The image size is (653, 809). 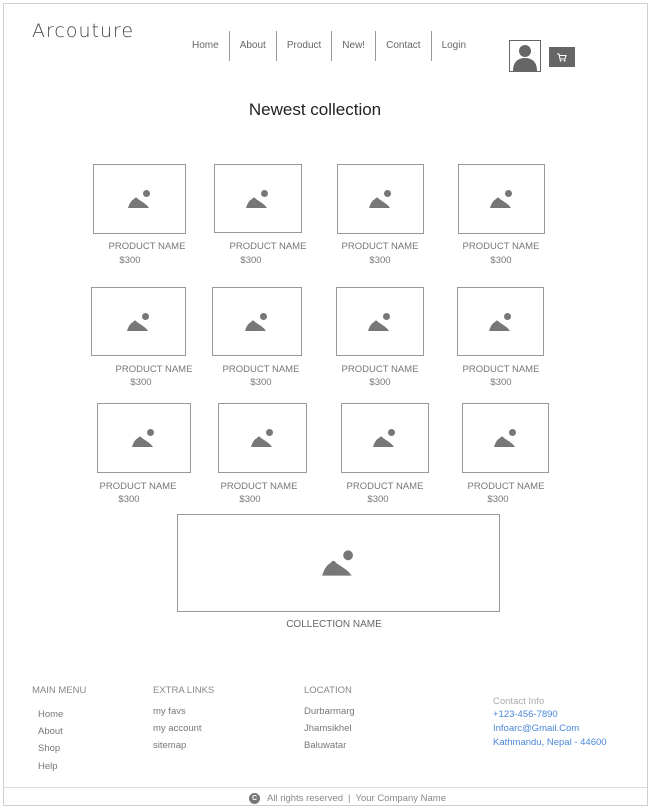 I want to click on footer-location-item: Durbarmarg, so click(x=329, y=711).